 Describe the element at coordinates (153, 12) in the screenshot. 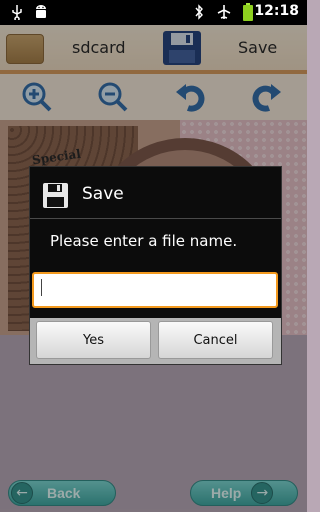

I see `status-bar: 12:18` at that location.